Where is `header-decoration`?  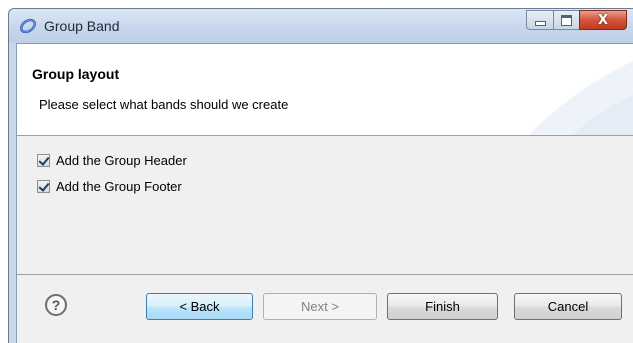 header-decoration is located at coordinates (580, 98).